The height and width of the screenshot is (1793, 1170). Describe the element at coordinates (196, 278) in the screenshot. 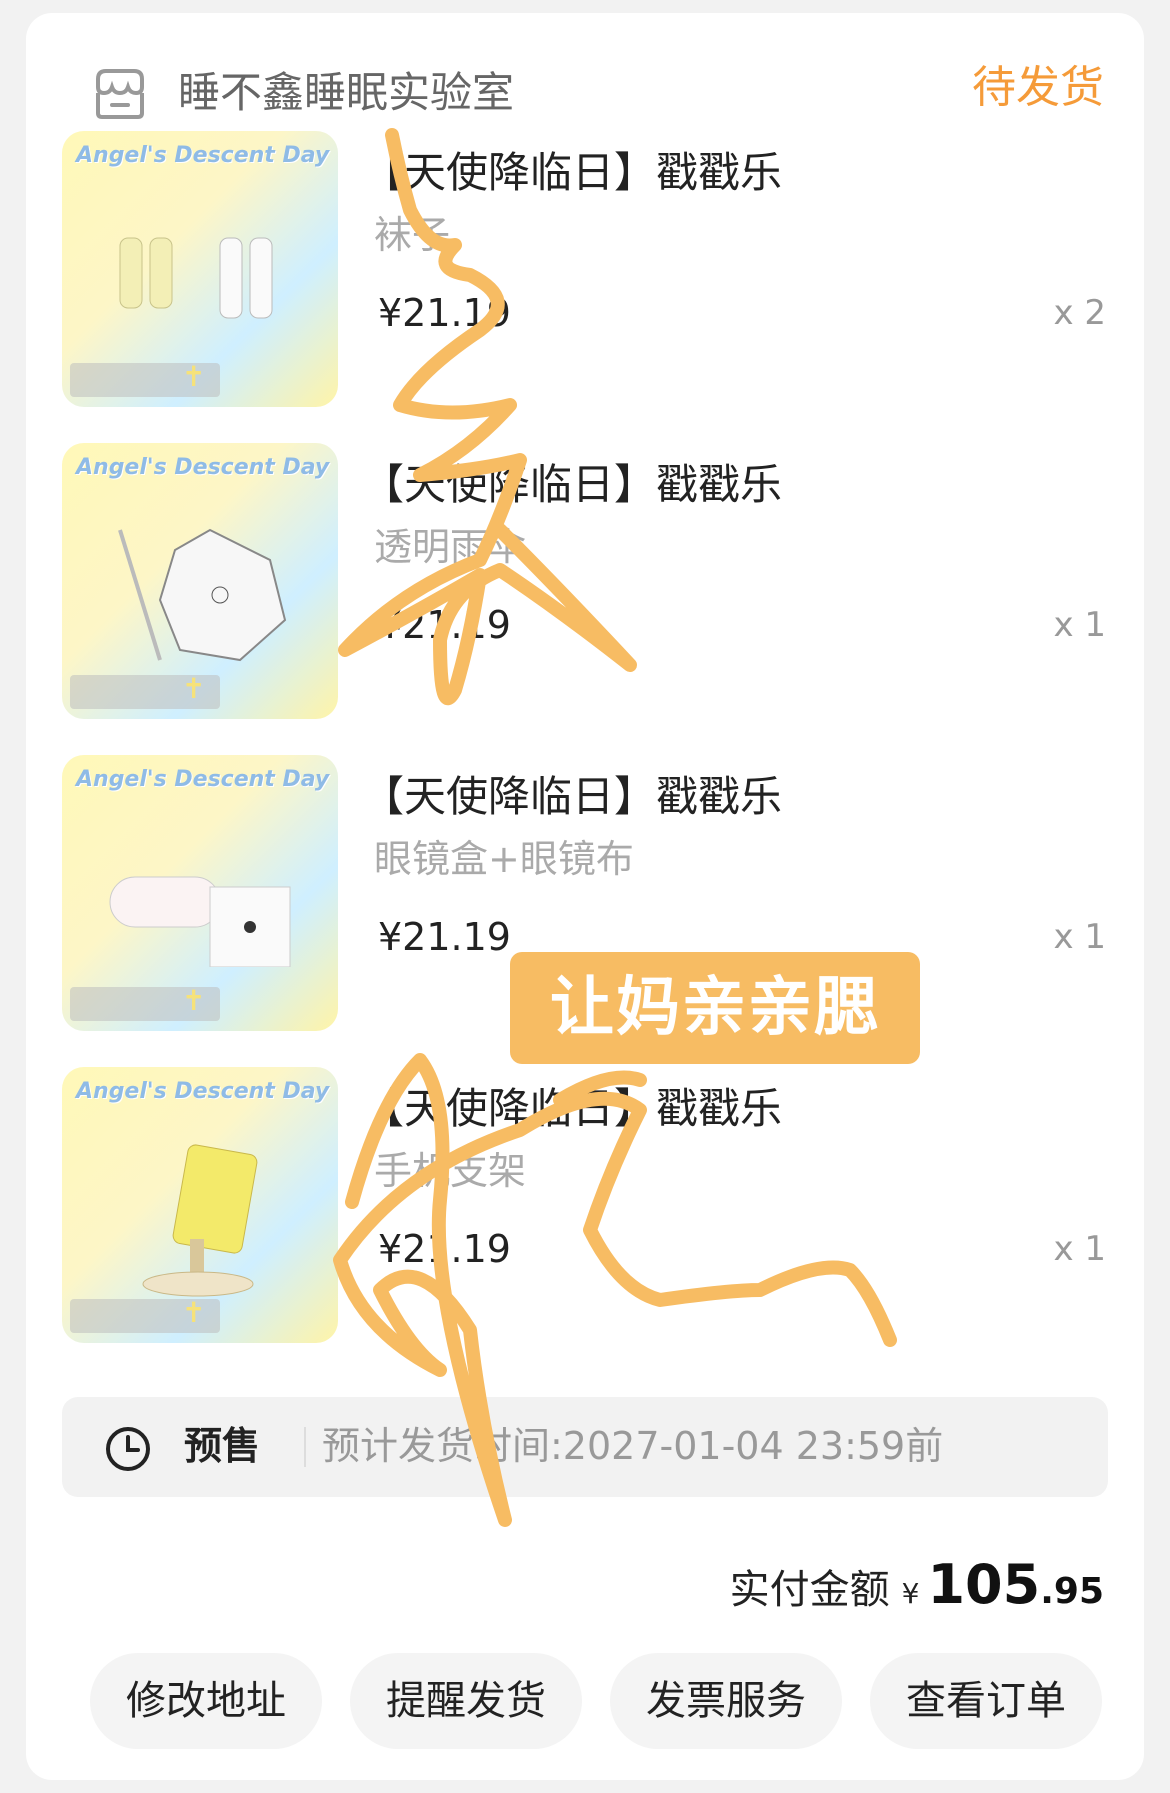

I see `socks-graphic` at that location.